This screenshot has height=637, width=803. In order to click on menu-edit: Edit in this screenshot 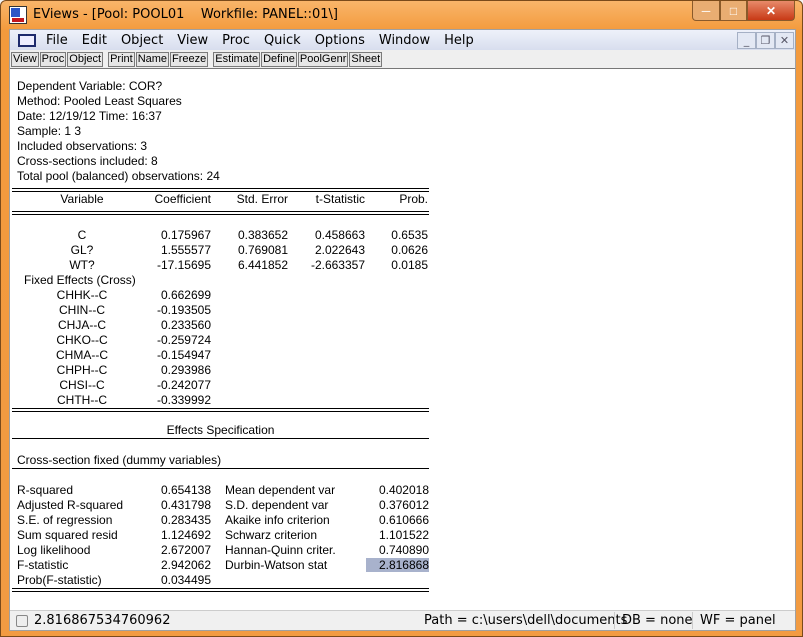, I will do `click(95, 40)`.